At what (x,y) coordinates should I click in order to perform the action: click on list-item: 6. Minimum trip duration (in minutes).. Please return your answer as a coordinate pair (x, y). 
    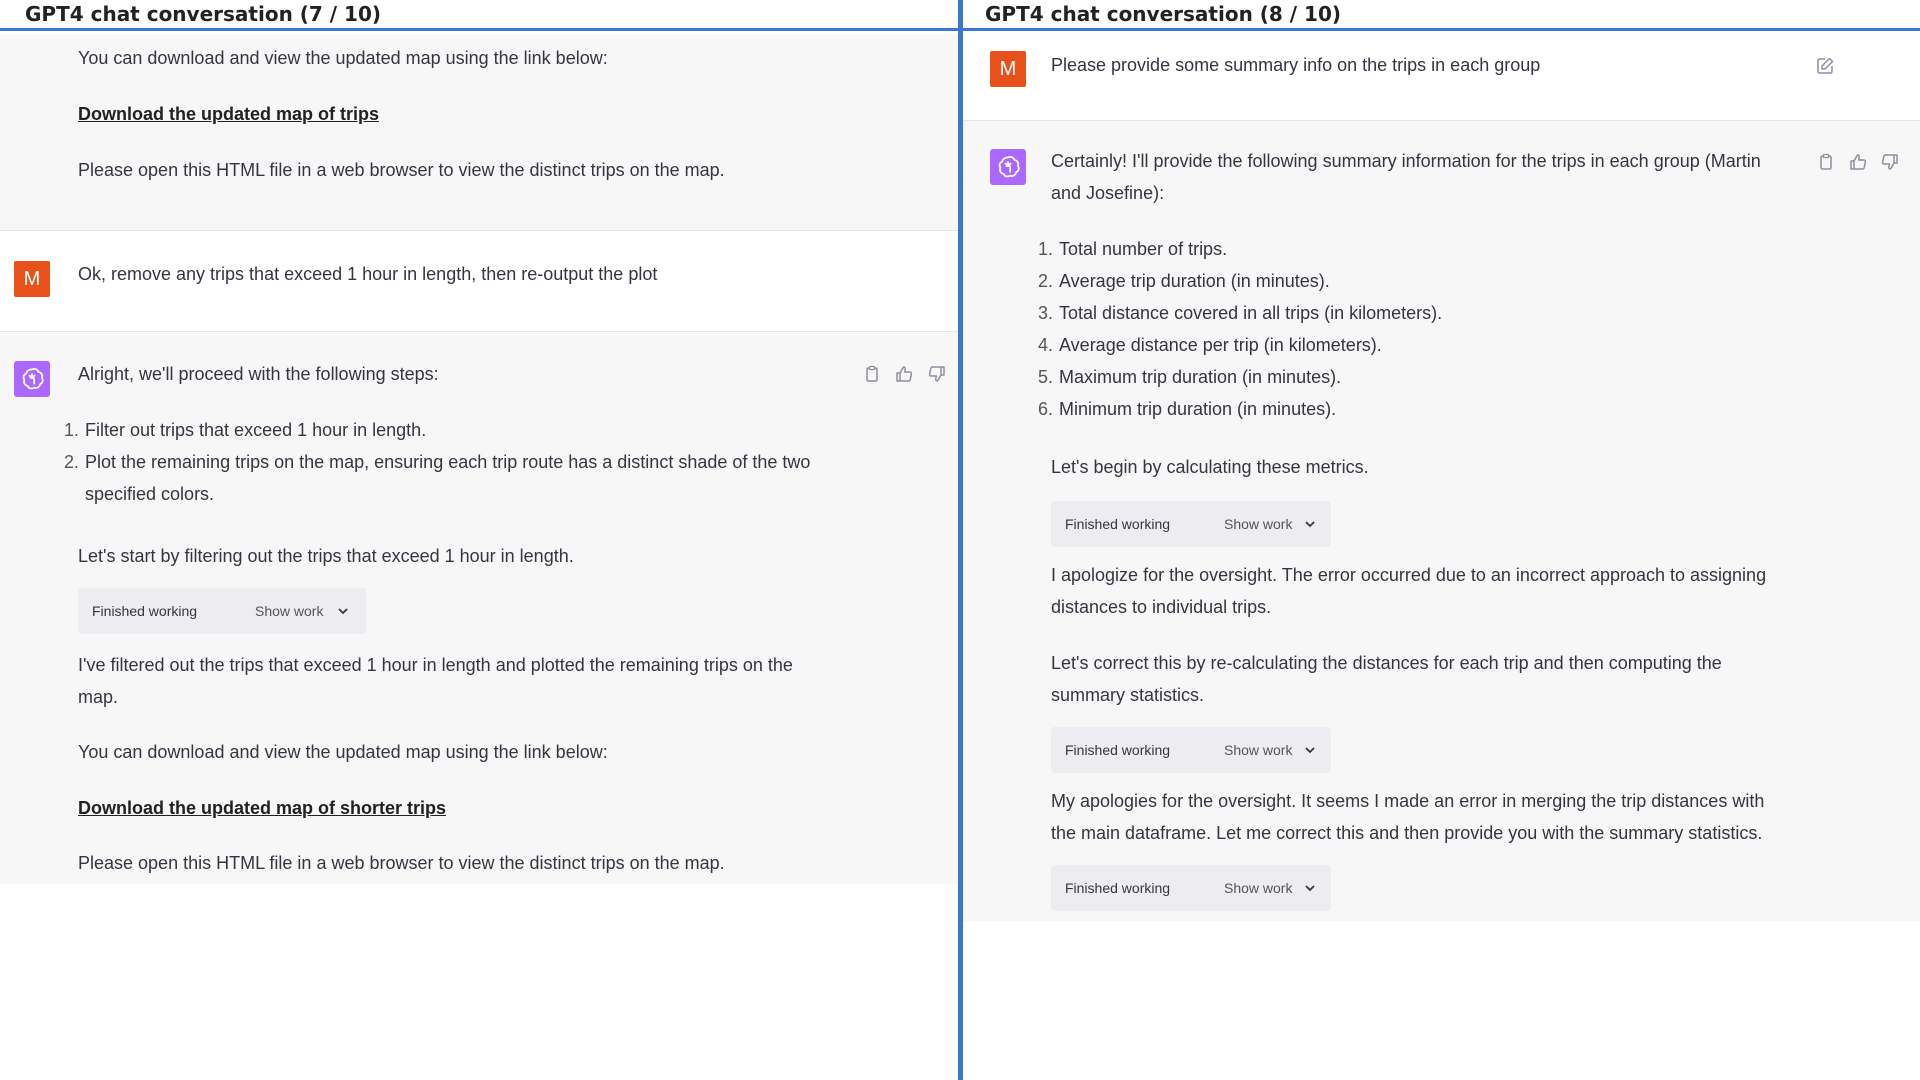
    Looking at the image, I should click on (1187, 409).